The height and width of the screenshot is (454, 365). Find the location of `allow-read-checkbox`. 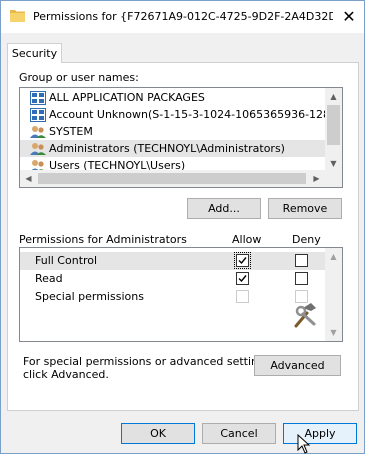

allow-read-checkbox is located at coordinates (242, 278).